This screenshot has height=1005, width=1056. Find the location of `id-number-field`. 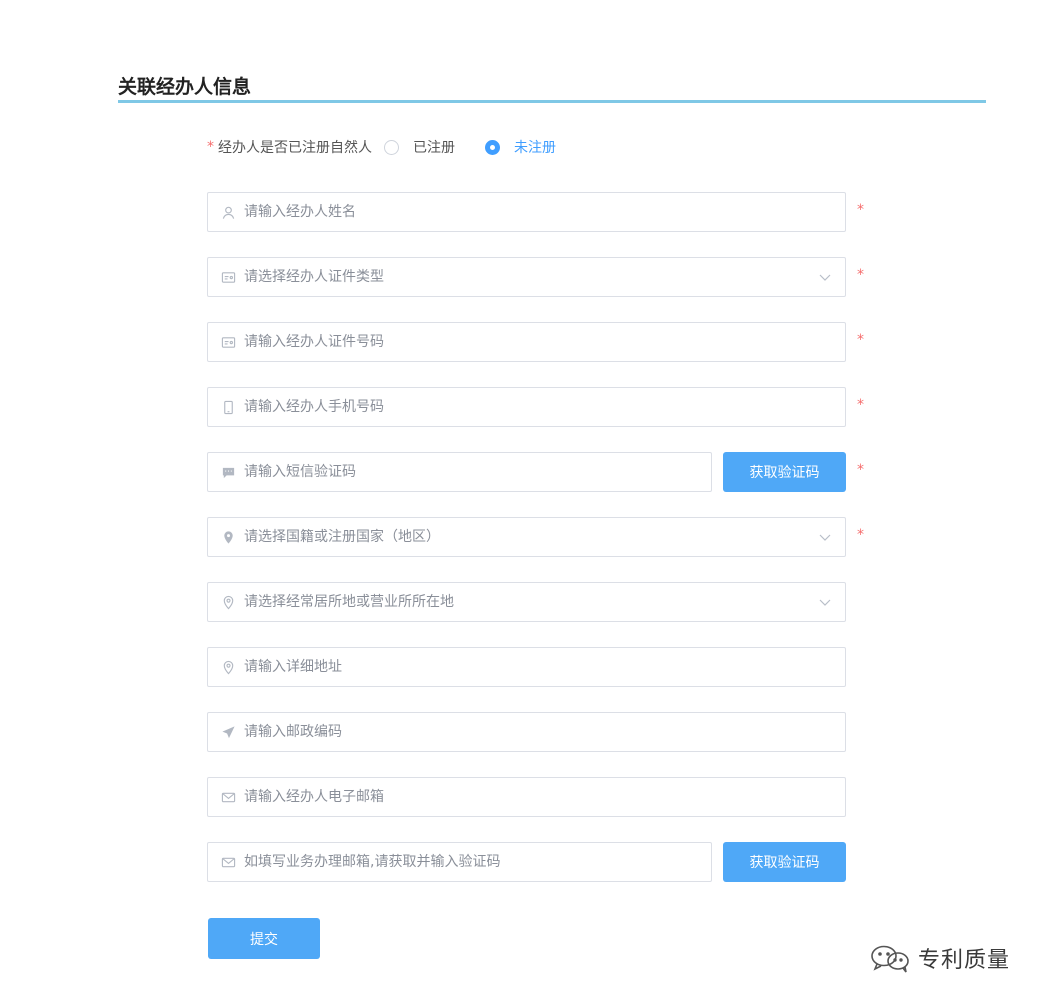

id-number-field is located at coordinates (526, 342).